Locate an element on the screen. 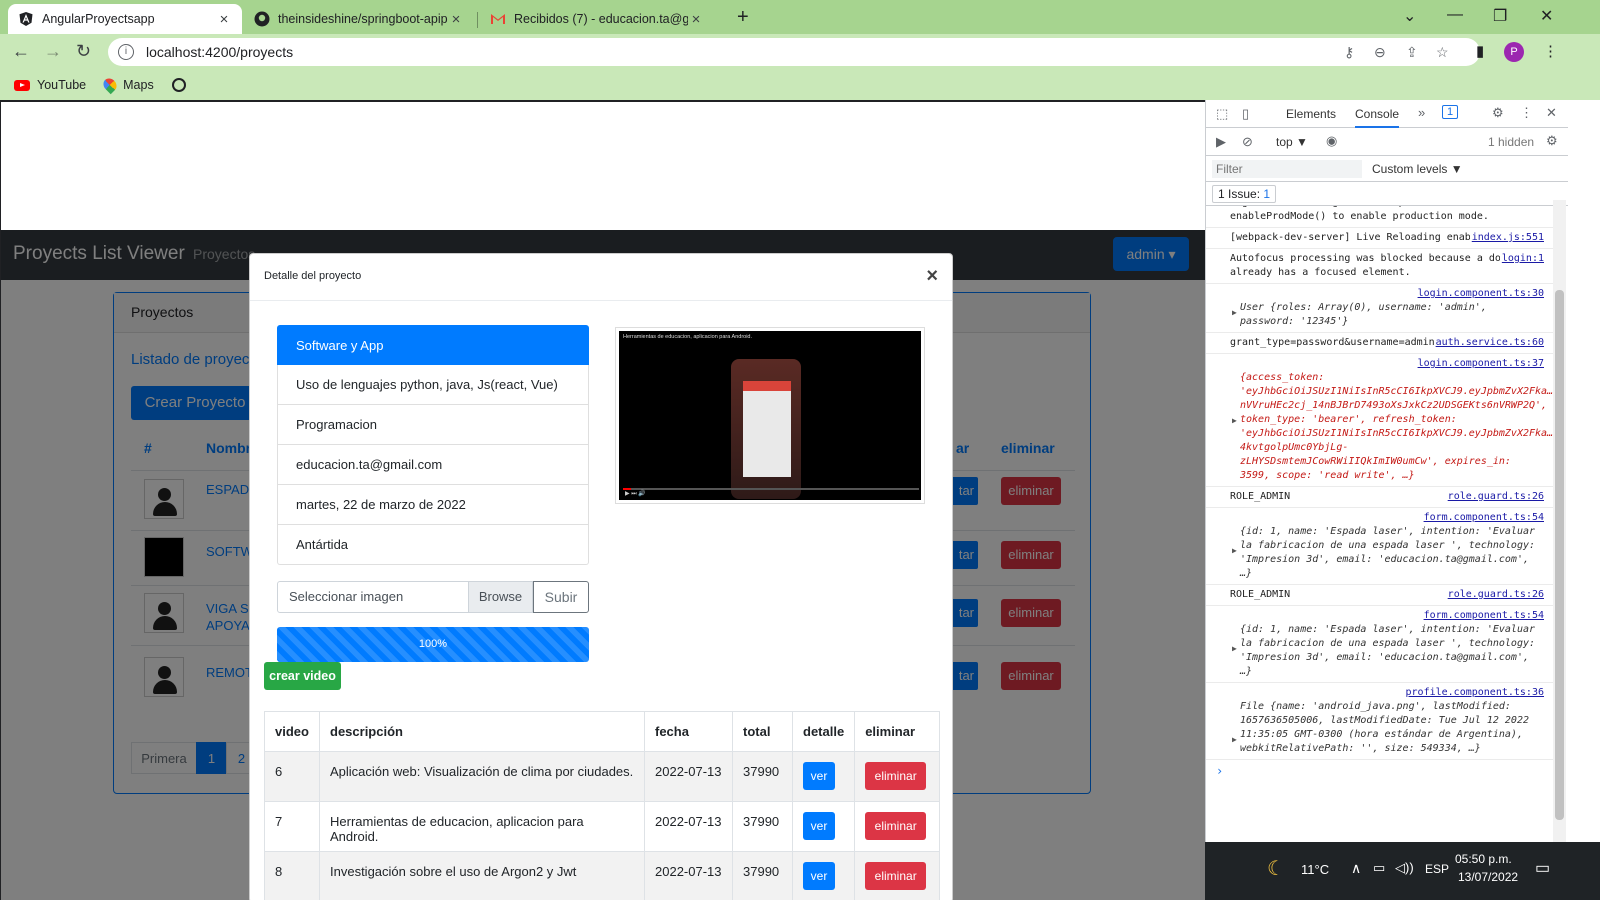  star-icon: ☆ is located at coordinates (1442, 52).